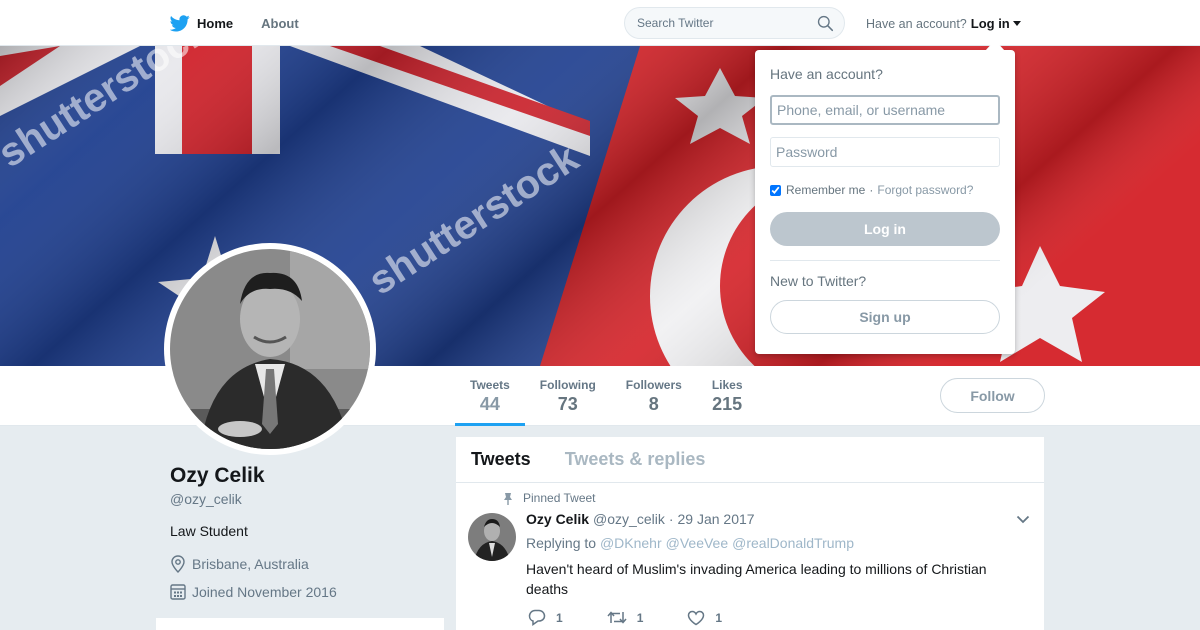  What do you see at coordinates (992, 395) in the screenshot?
I see `follow-button: Follow` at bounding box center [992, 395].